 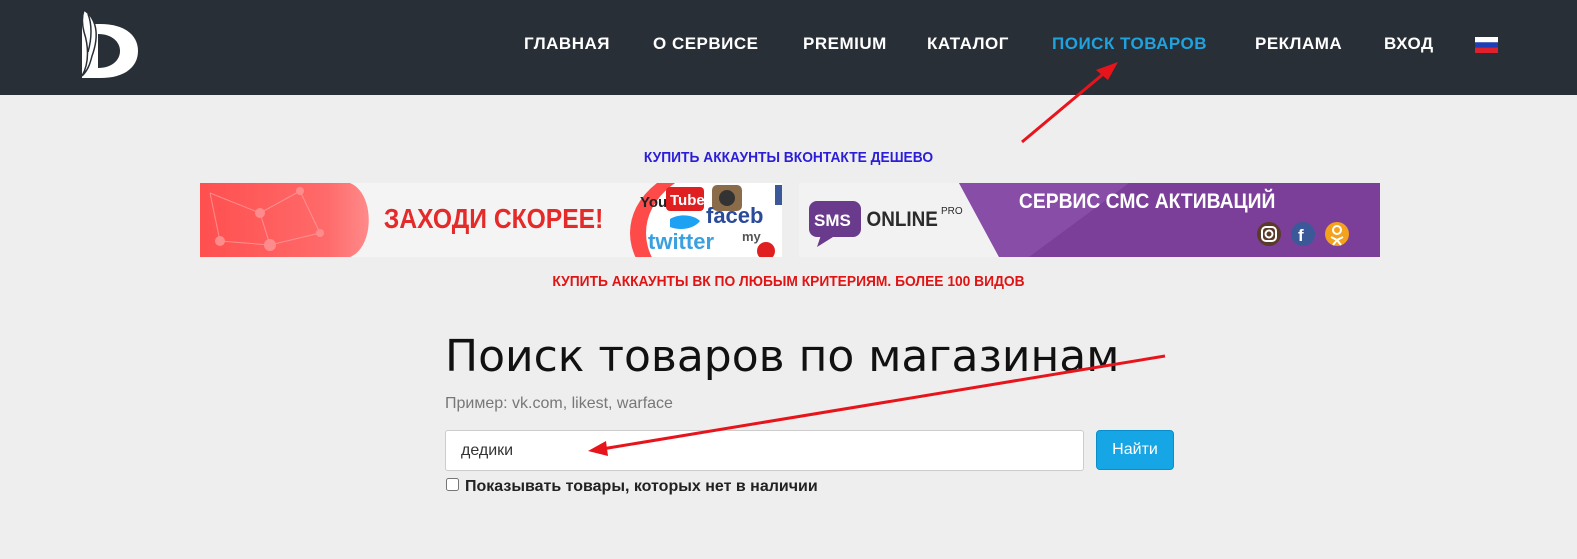 I want to click on banner-right: SMS ONLINE PRO СЕРВИС СМС АКТИВАЦИЙ f, so click(x=1089, y=220).